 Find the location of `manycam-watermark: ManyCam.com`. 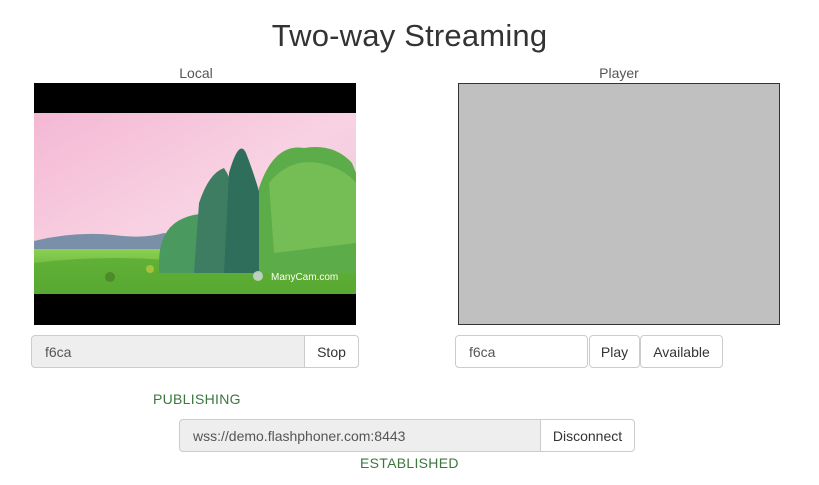

manycam-watermark: ManyCam.com is located at coordinates (304, 277).